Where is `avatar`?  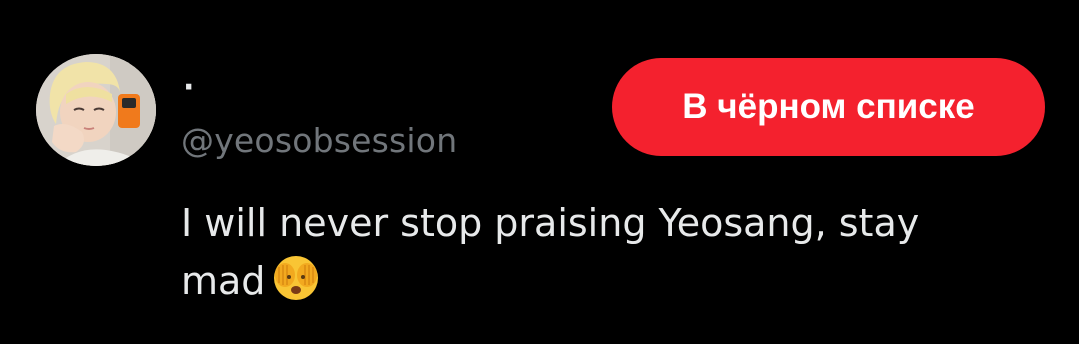 avatar is located at coordinates (96, 110).